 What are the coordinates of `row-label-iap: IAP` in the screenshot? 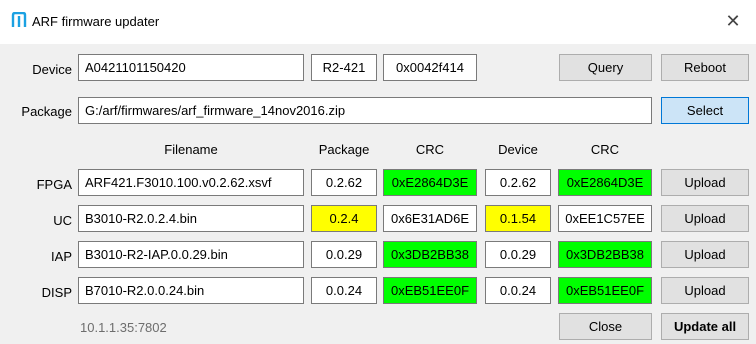 It's located at (61, 256).